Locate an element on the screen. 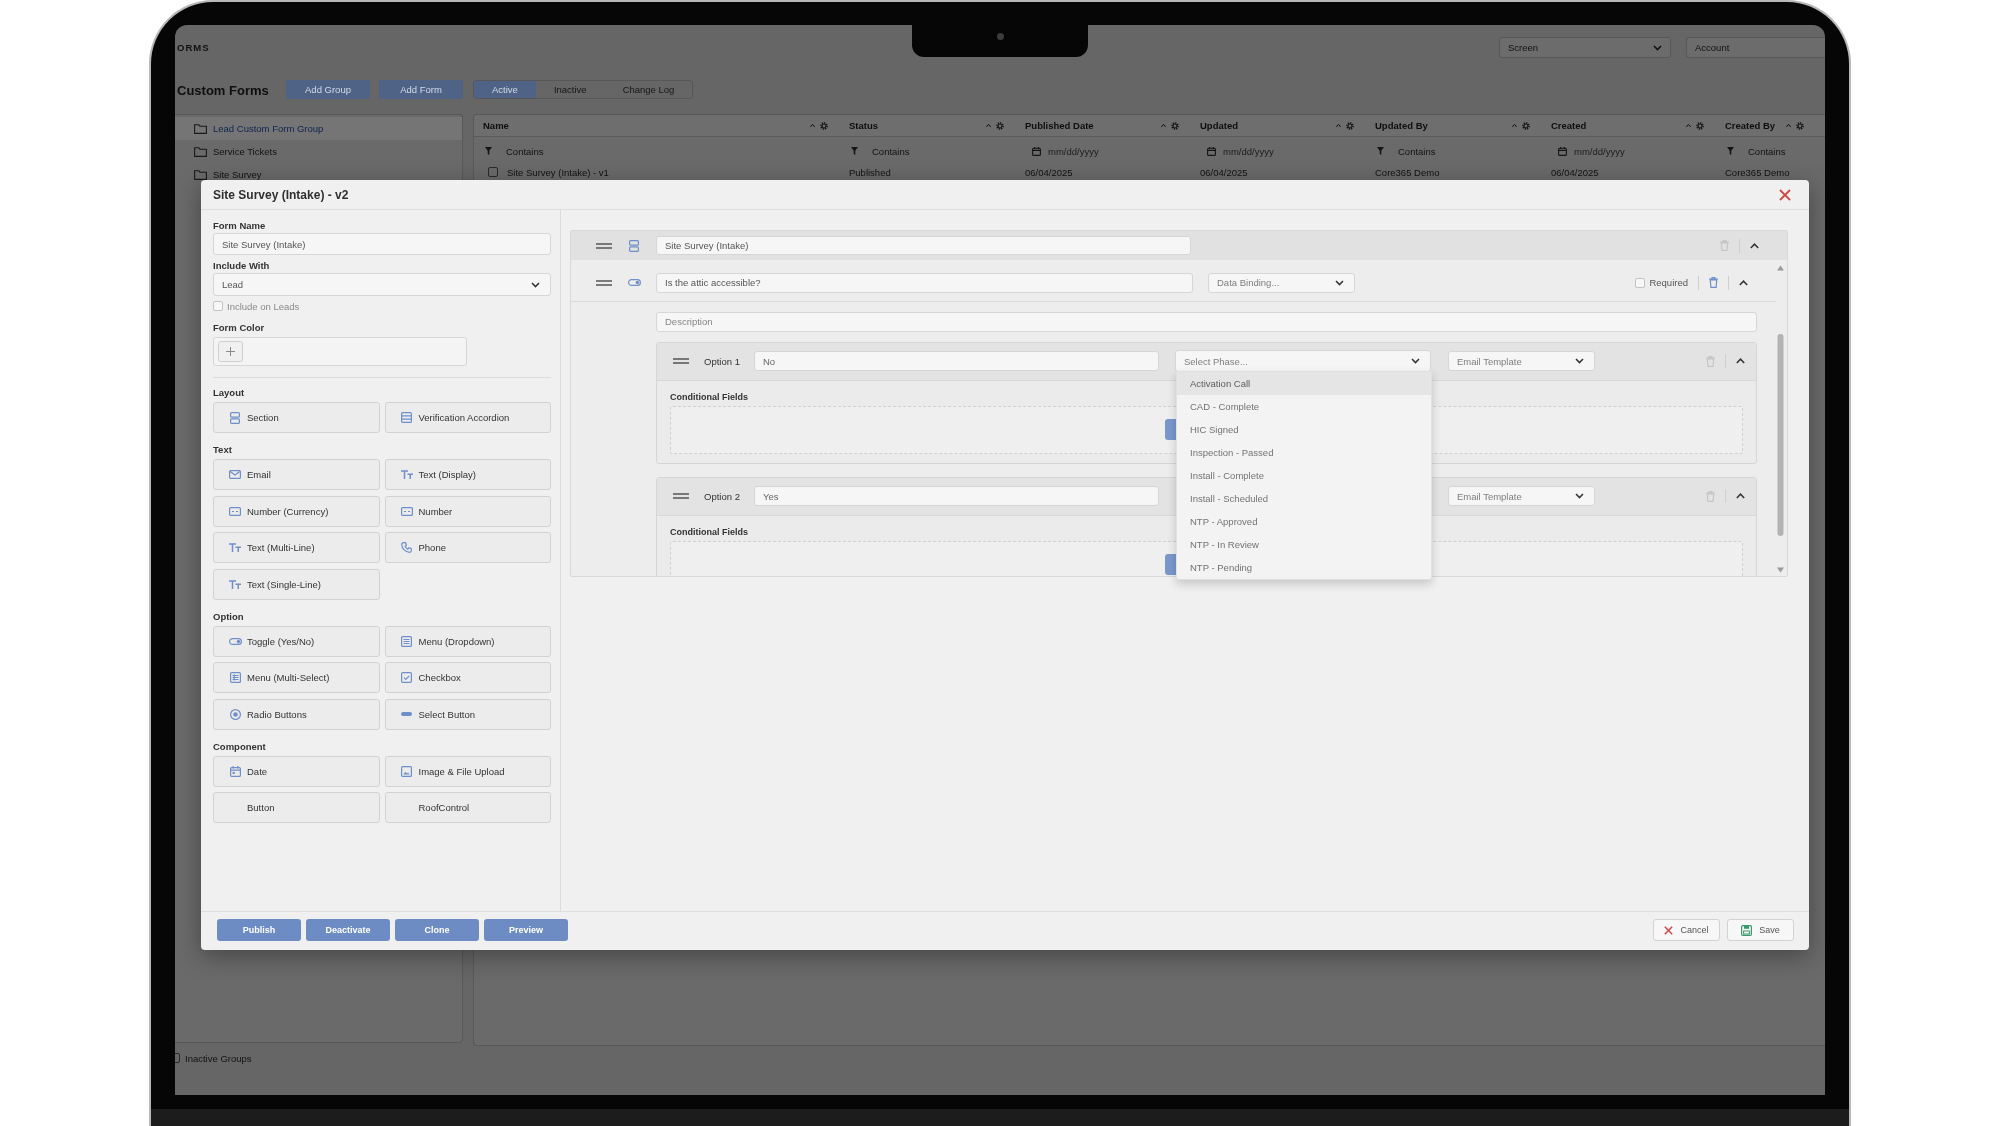 This screenshot has width=2000, height=1126. palette-item: Text (Single-Line) is located at coordinates (296, 584).